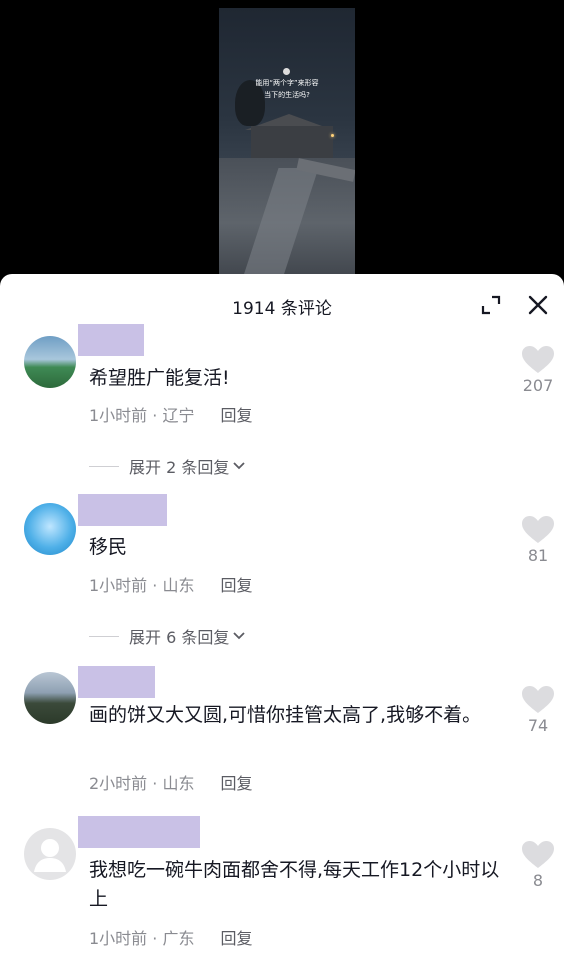 The image size is (564, 975). I want to click on video-caption-line2: 当下的生活吗?, so click(287, 95).